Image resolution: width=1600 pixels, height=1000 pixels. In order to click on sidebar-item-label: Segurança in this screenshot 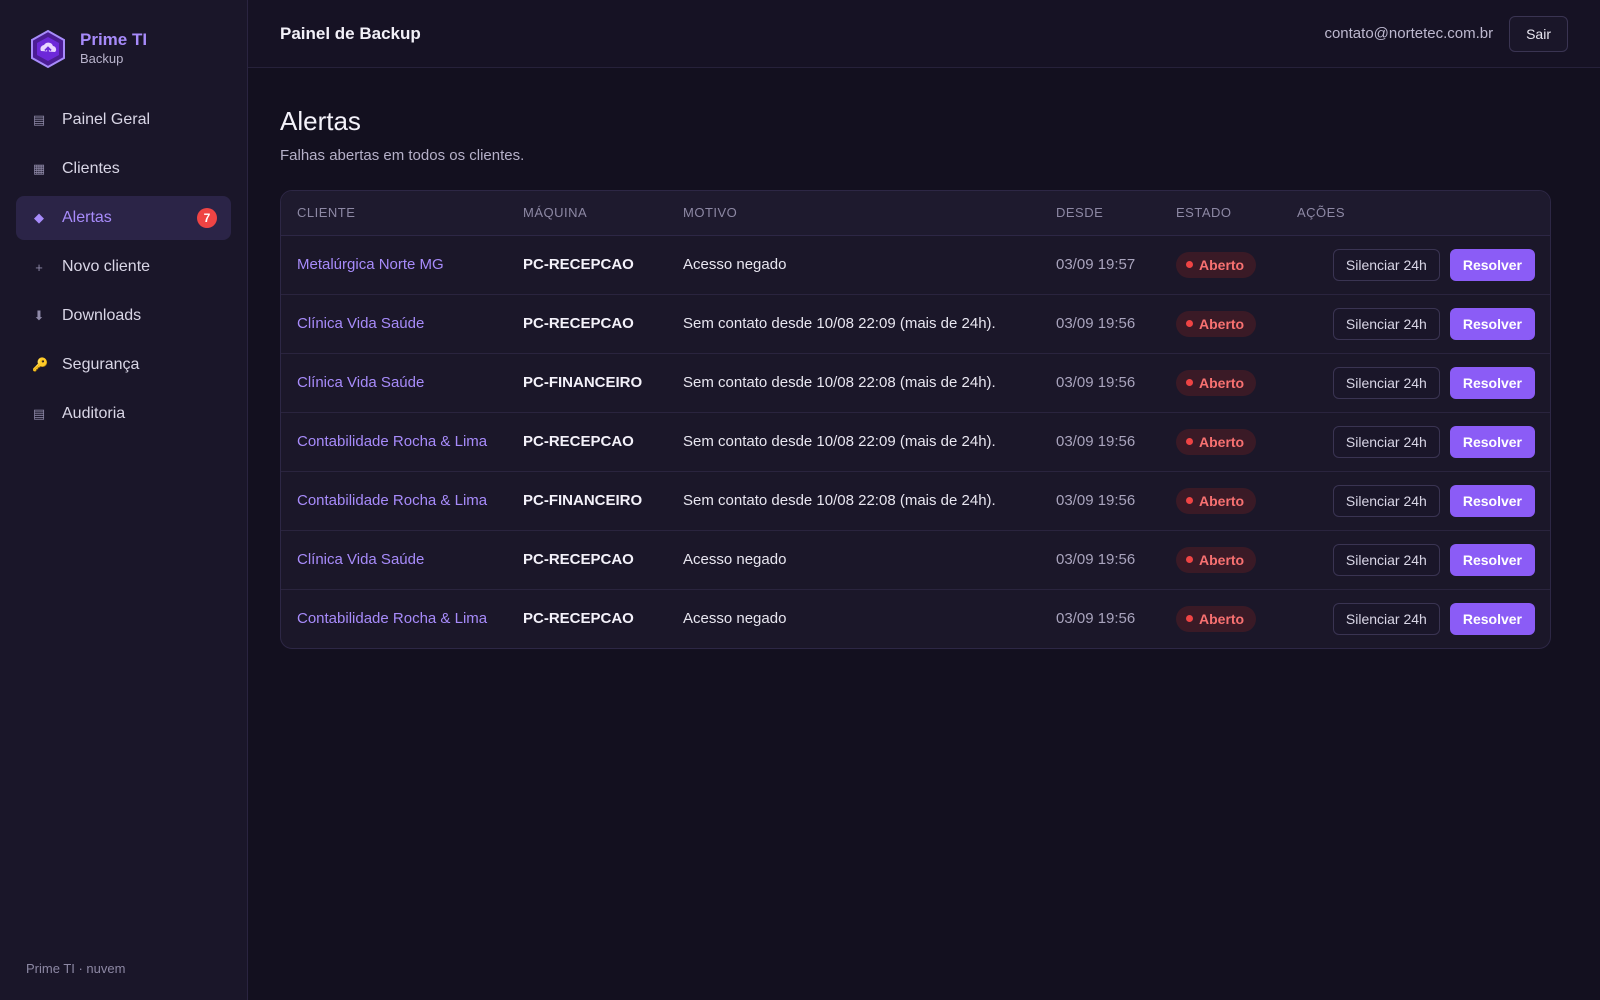, I will do `click(101, 364)`.